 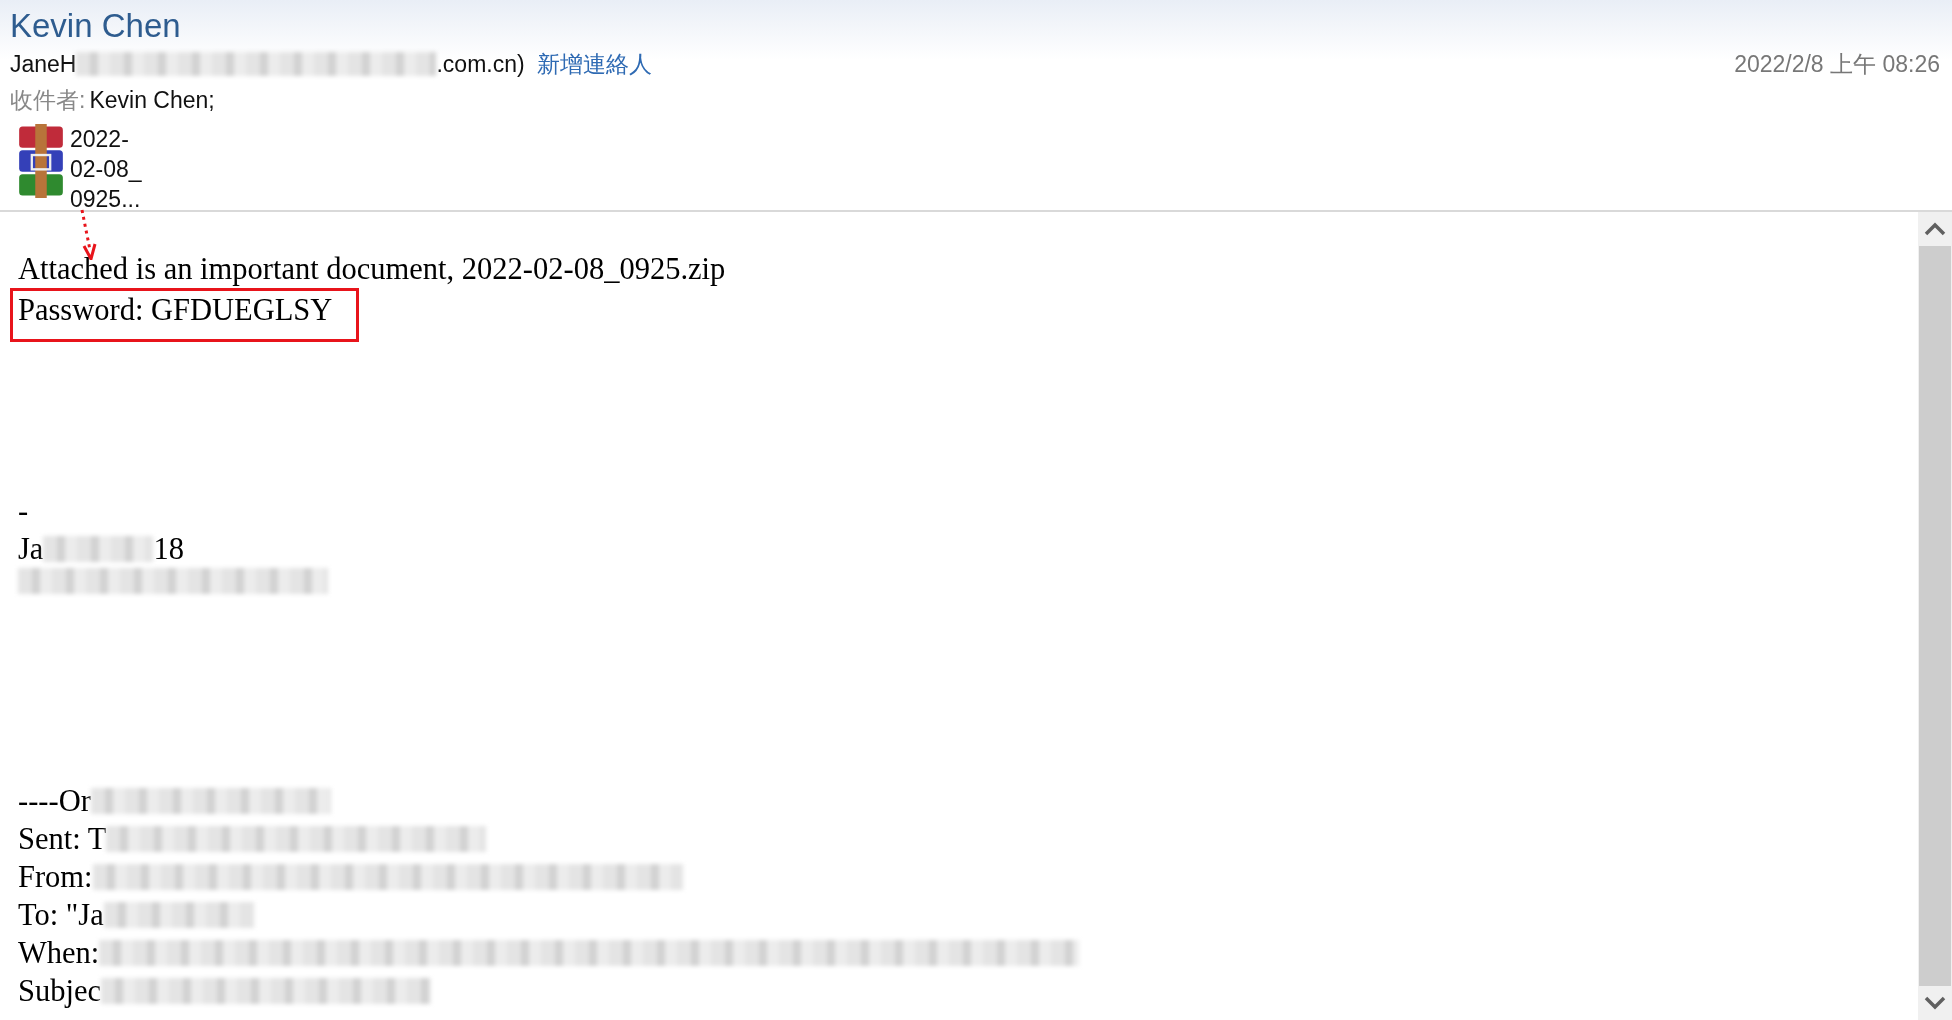 I want to click on sender-name: Kevin Chen, so click(x=96, y=26).